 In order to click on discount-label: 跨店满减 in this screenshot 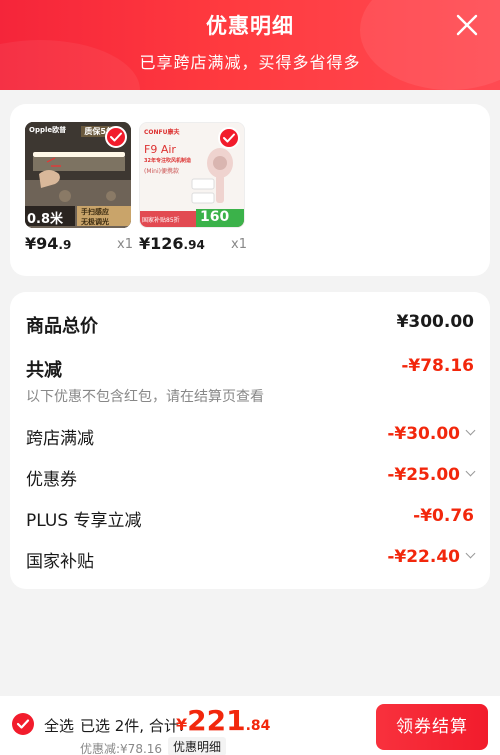, I will do `click(60, 439)`.